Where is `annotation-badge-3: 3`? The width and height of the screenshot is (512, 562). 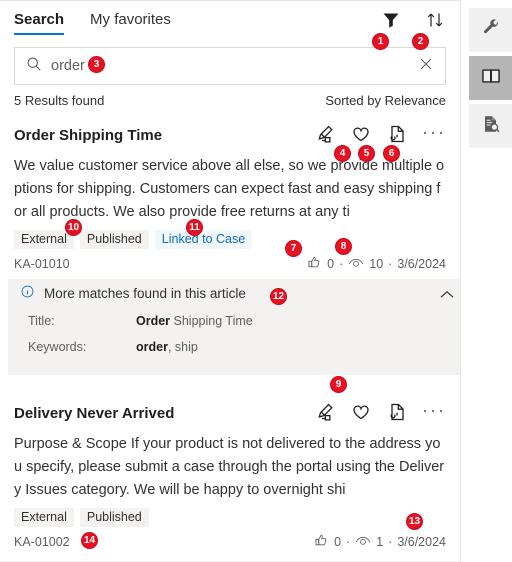 annotation-badge-3: 3 is located at coordinates (96, 64).